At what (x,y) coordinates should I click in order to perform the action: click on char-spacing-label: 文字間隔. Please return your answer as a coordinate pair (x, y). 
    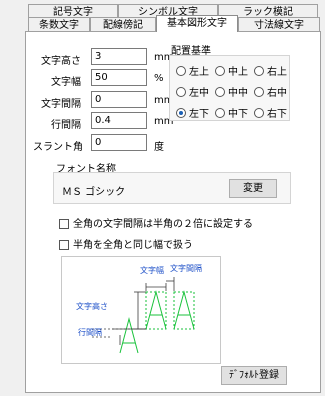
    Looking at the image, I should click on (61, 104).